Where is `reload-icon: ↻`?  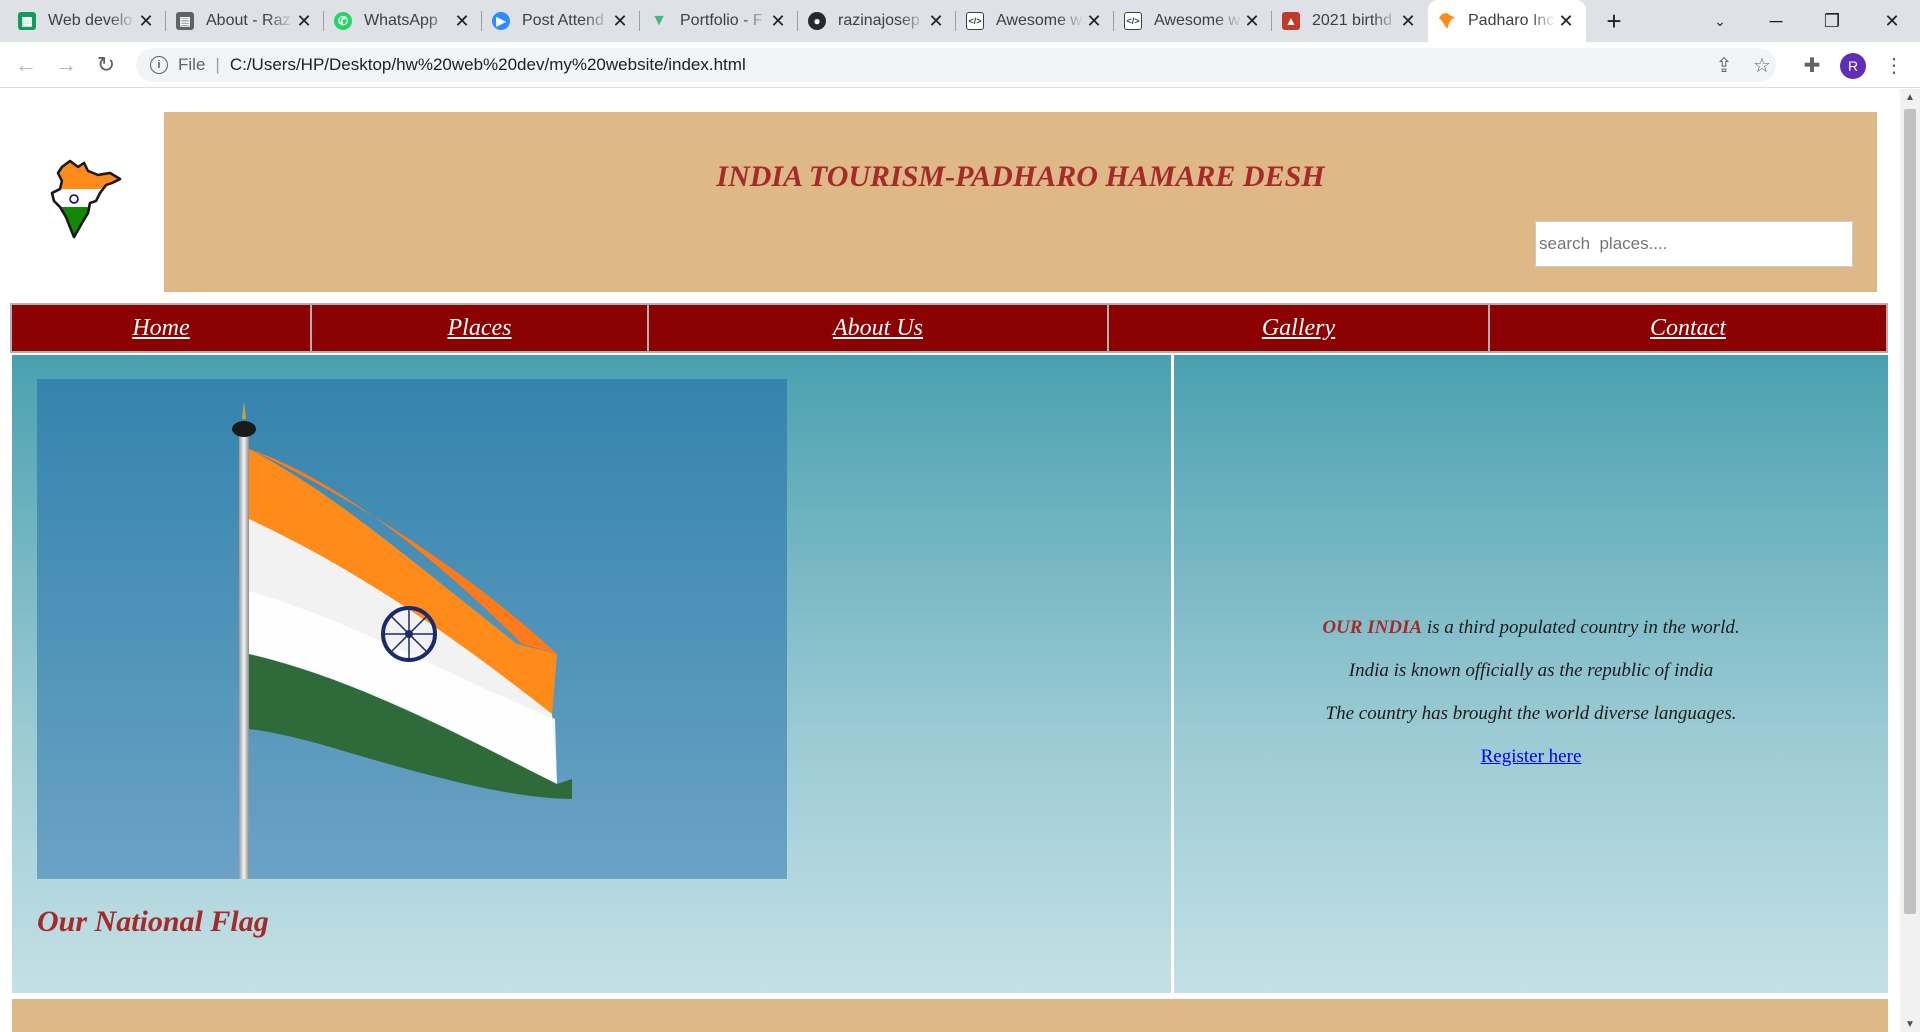 reload-icon: ↻ is located at coordinates (106, 65).